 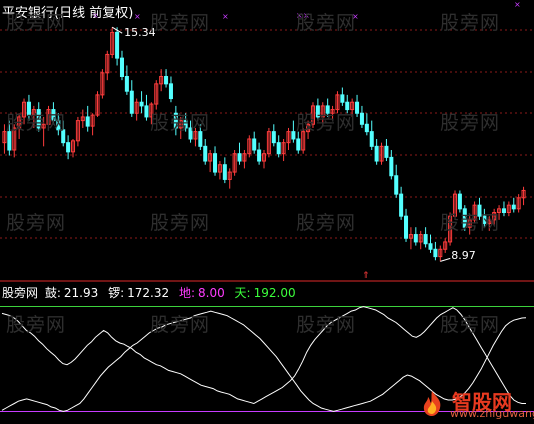 What do you see at coordinates (492, 413) in the screenshot?
I see `logo-url: www.zhiguwang.cn` at bounding box center [492, 413].